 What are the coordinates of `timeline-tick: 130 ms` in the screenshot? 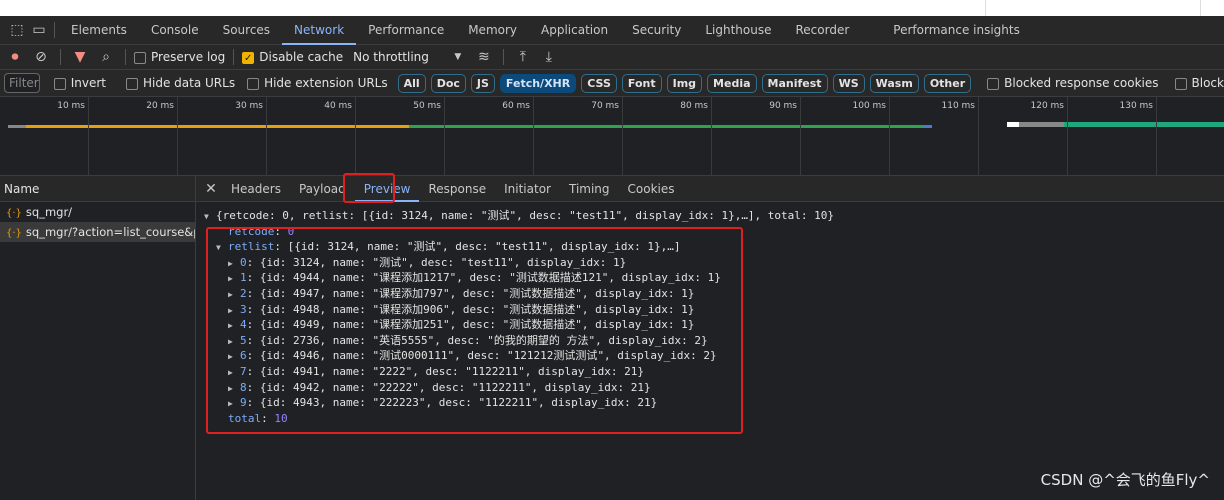 It's located at (1138, 136).